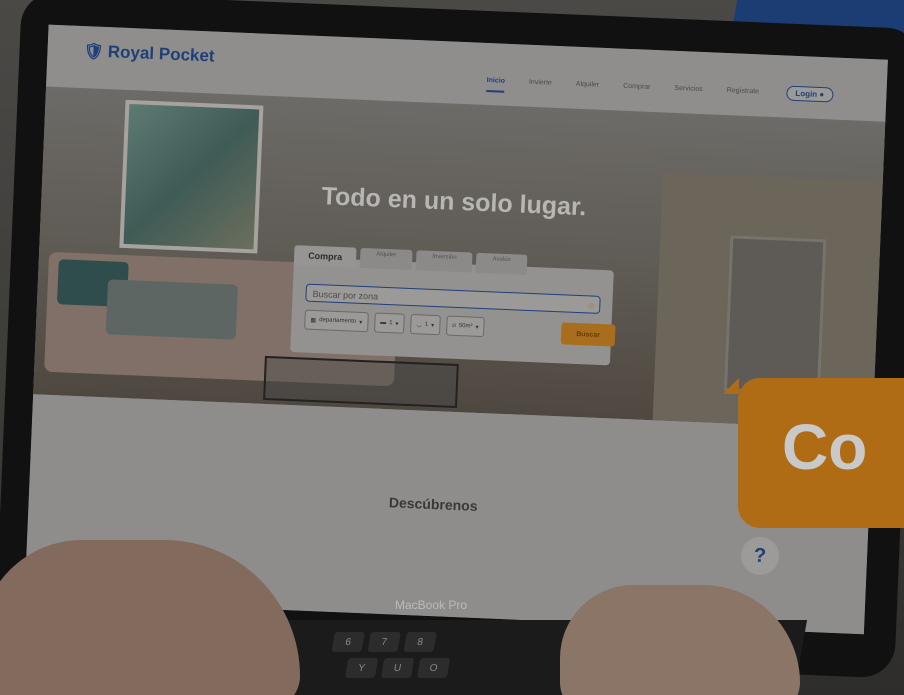  Describe the element at coordinates (825, 447) in the screenshot. I see `promo-text: Co` at that location.